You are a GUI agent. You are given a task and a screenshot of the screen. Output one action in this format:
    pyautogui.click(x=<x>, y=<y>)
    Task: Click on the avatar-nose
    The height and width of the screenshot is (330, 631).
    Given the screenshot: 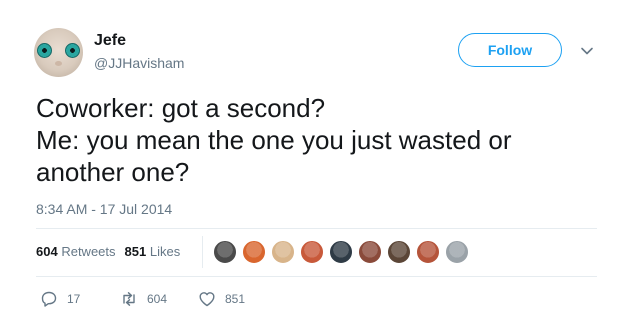 What is the action you would take?
    pyautogui.click(x=58, y=63)
    